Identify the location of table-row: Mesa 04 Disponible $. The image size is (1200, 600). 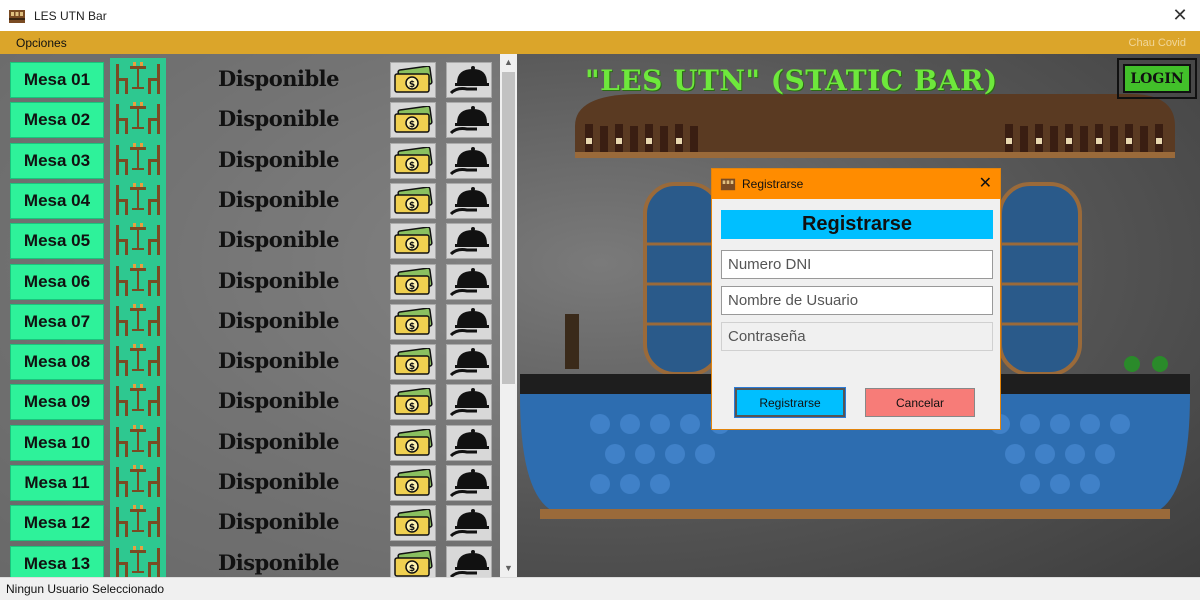
(250, 200).